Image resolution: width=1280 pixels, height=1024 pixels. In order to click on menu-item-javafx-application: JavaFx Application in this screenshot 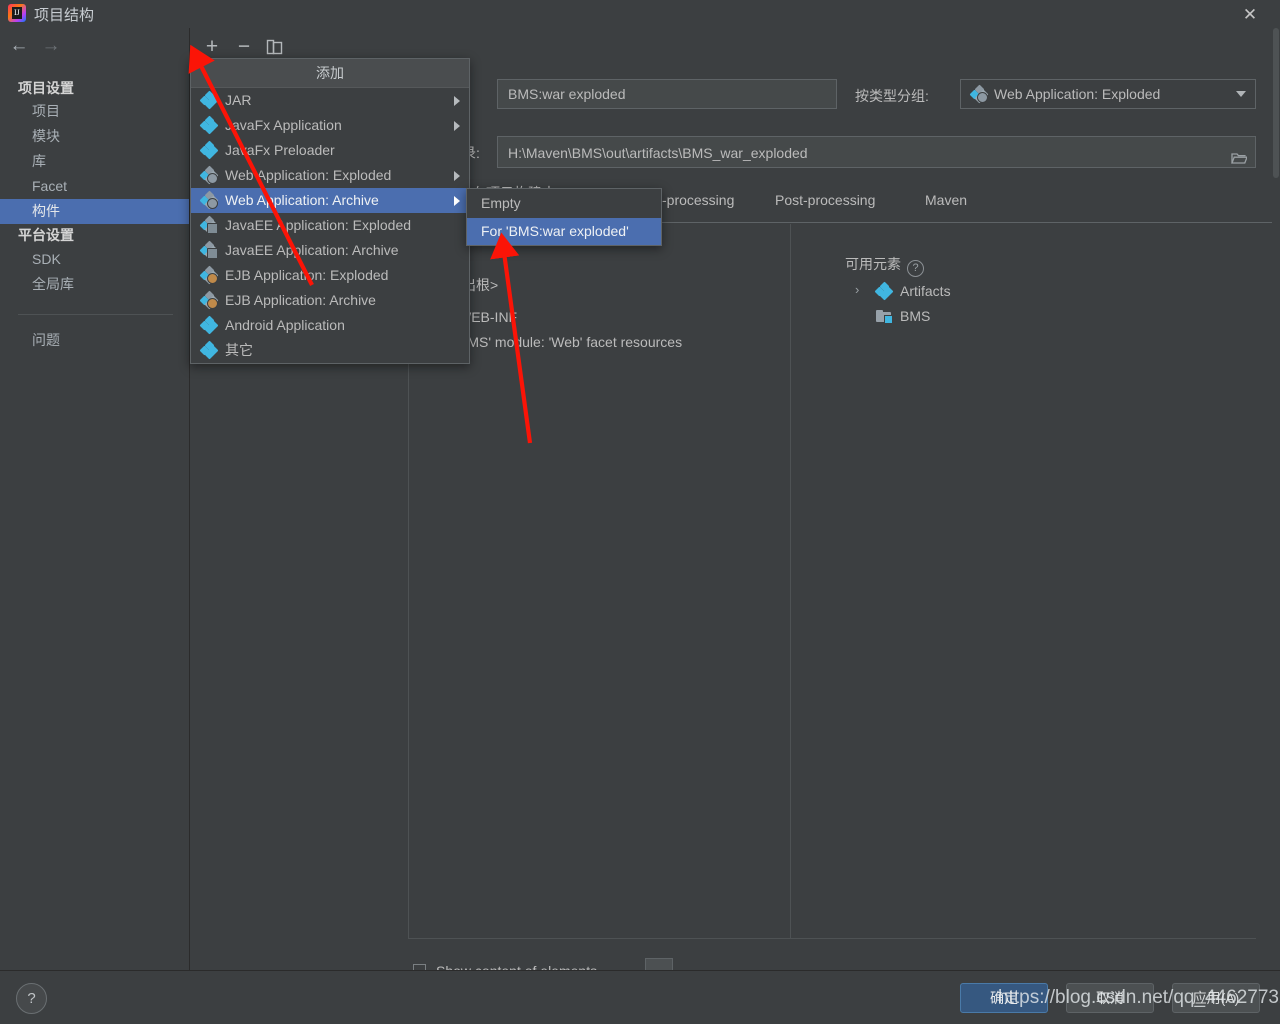, I will do `click(330, 125)`.